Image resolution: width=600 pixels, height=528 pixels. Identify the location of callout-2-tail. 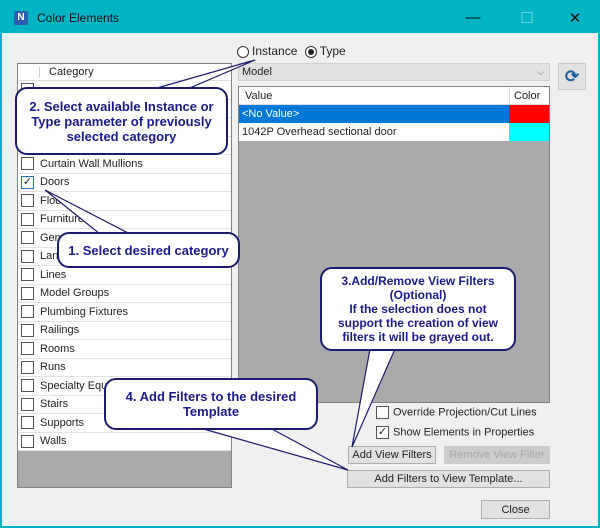
(202, 75).